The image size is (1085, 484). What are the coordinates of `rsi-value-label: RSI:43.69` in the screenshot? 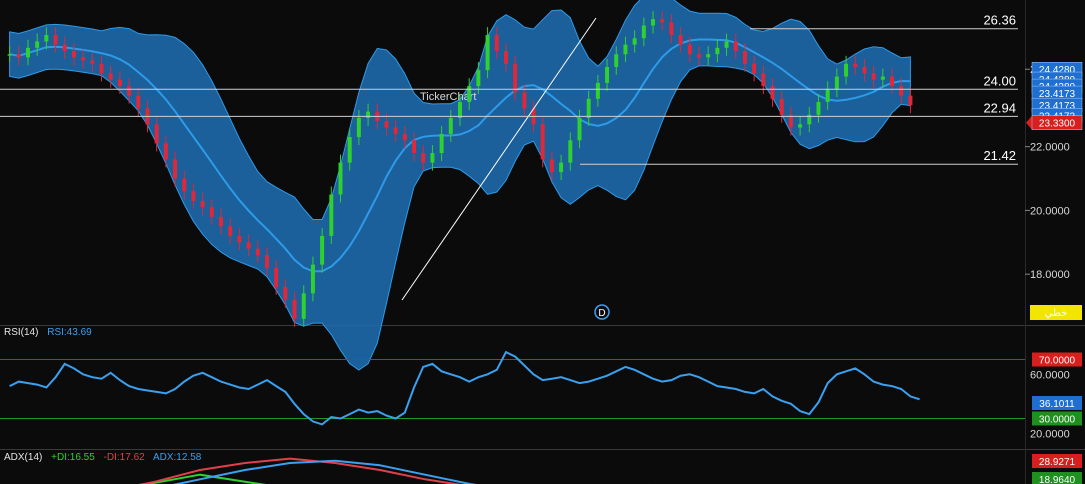 It's located at (69, 332).